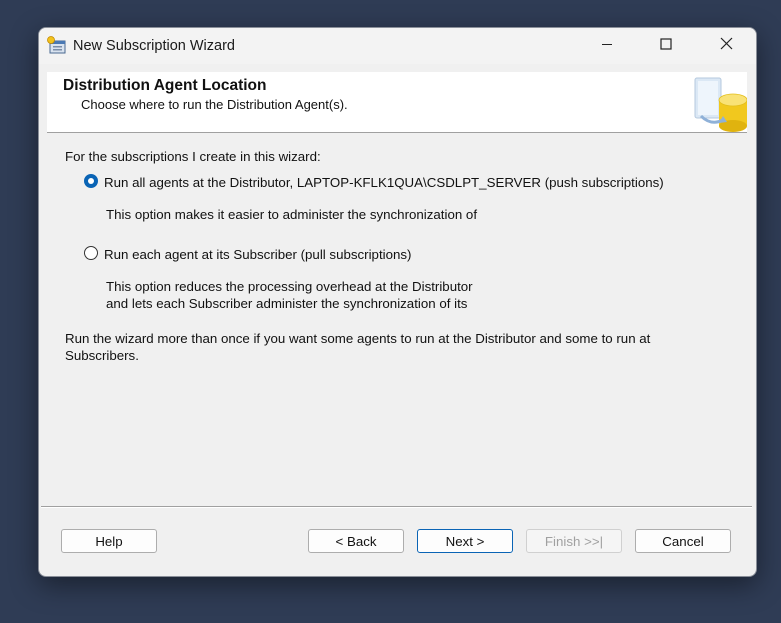 This screenshot has height=623, width=781. I want to click on minimize-button, so click(607, 46).